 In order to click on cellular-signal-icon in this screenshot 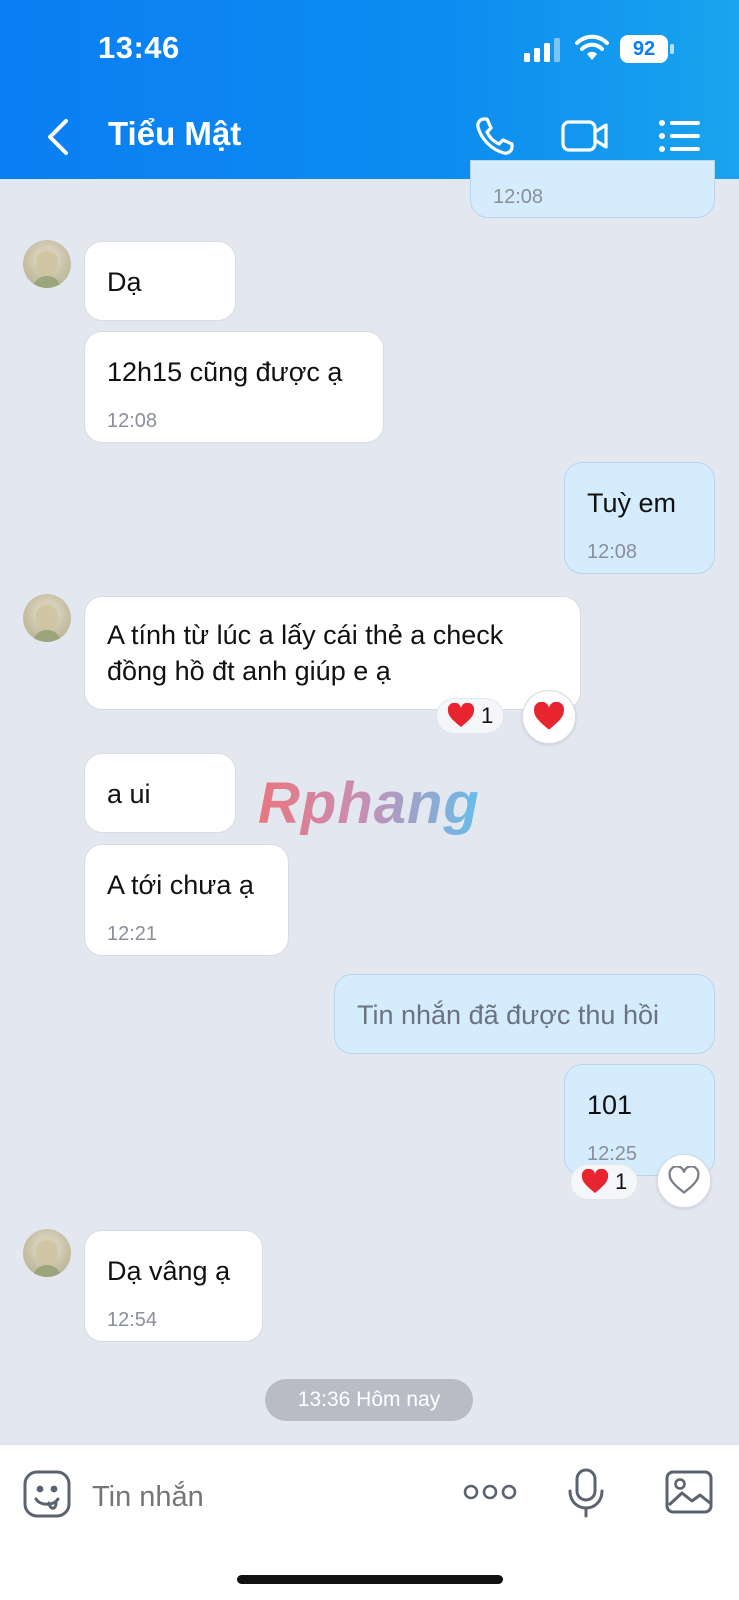, I will do `click(542, 50)`.